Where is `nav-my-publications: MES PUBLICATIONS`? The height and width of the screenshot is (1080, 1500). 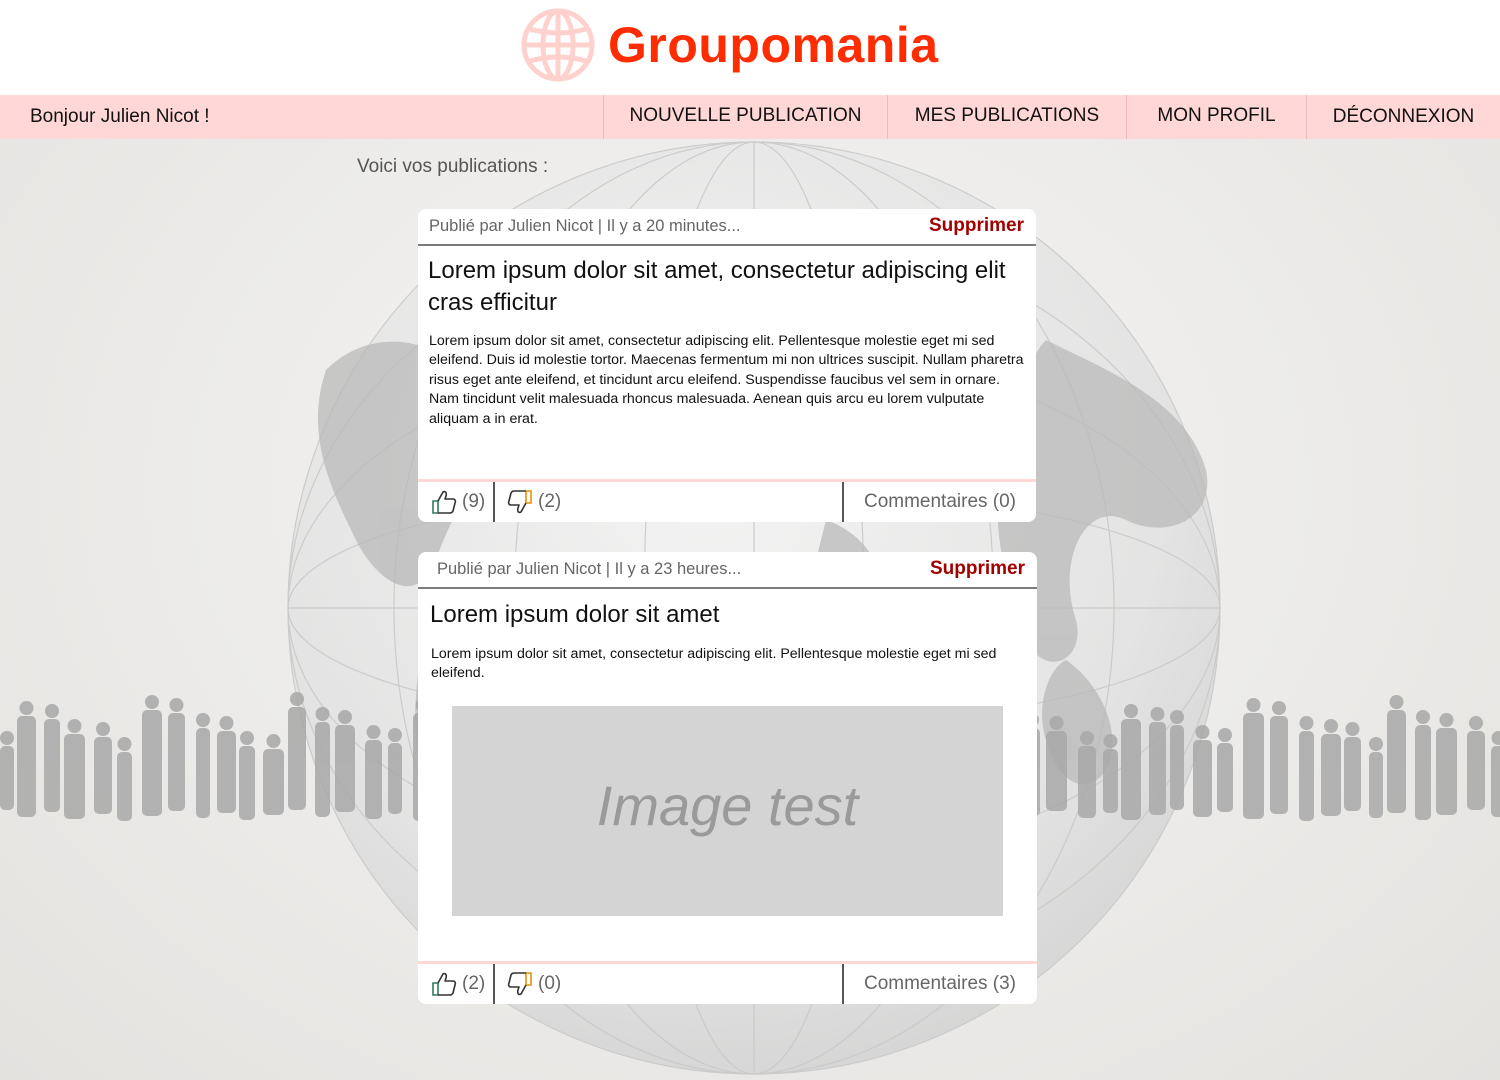
nav-my-publications: MES PUBLICATIONS is located at coordinates (1006, 117).